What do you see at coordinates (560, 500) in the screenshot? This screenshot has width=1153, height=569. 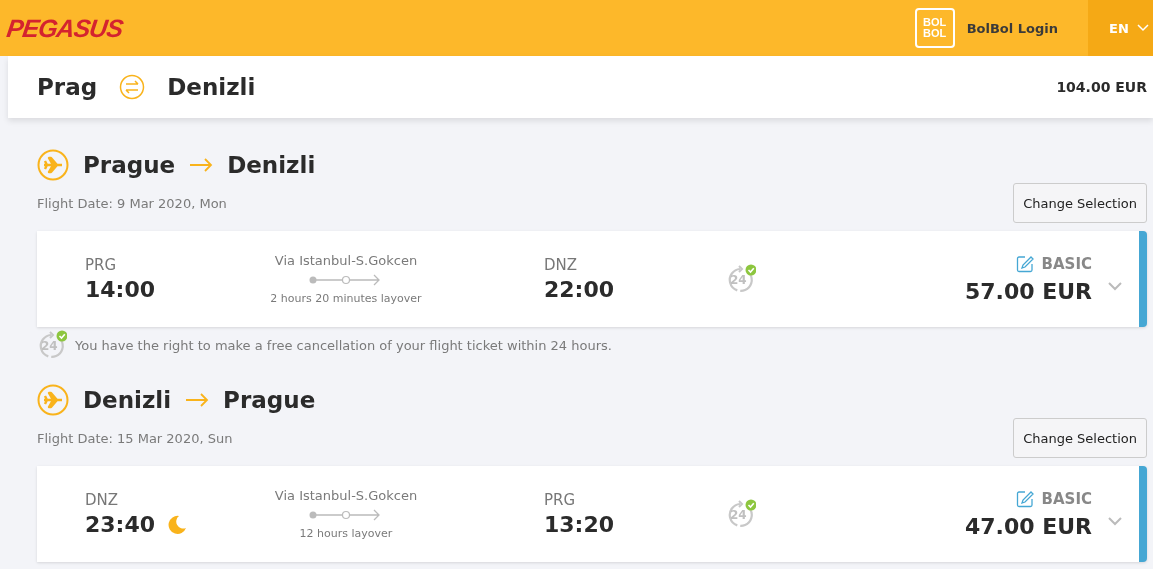 I see `arrival-code: PRG` at bounding box center [560, 500].